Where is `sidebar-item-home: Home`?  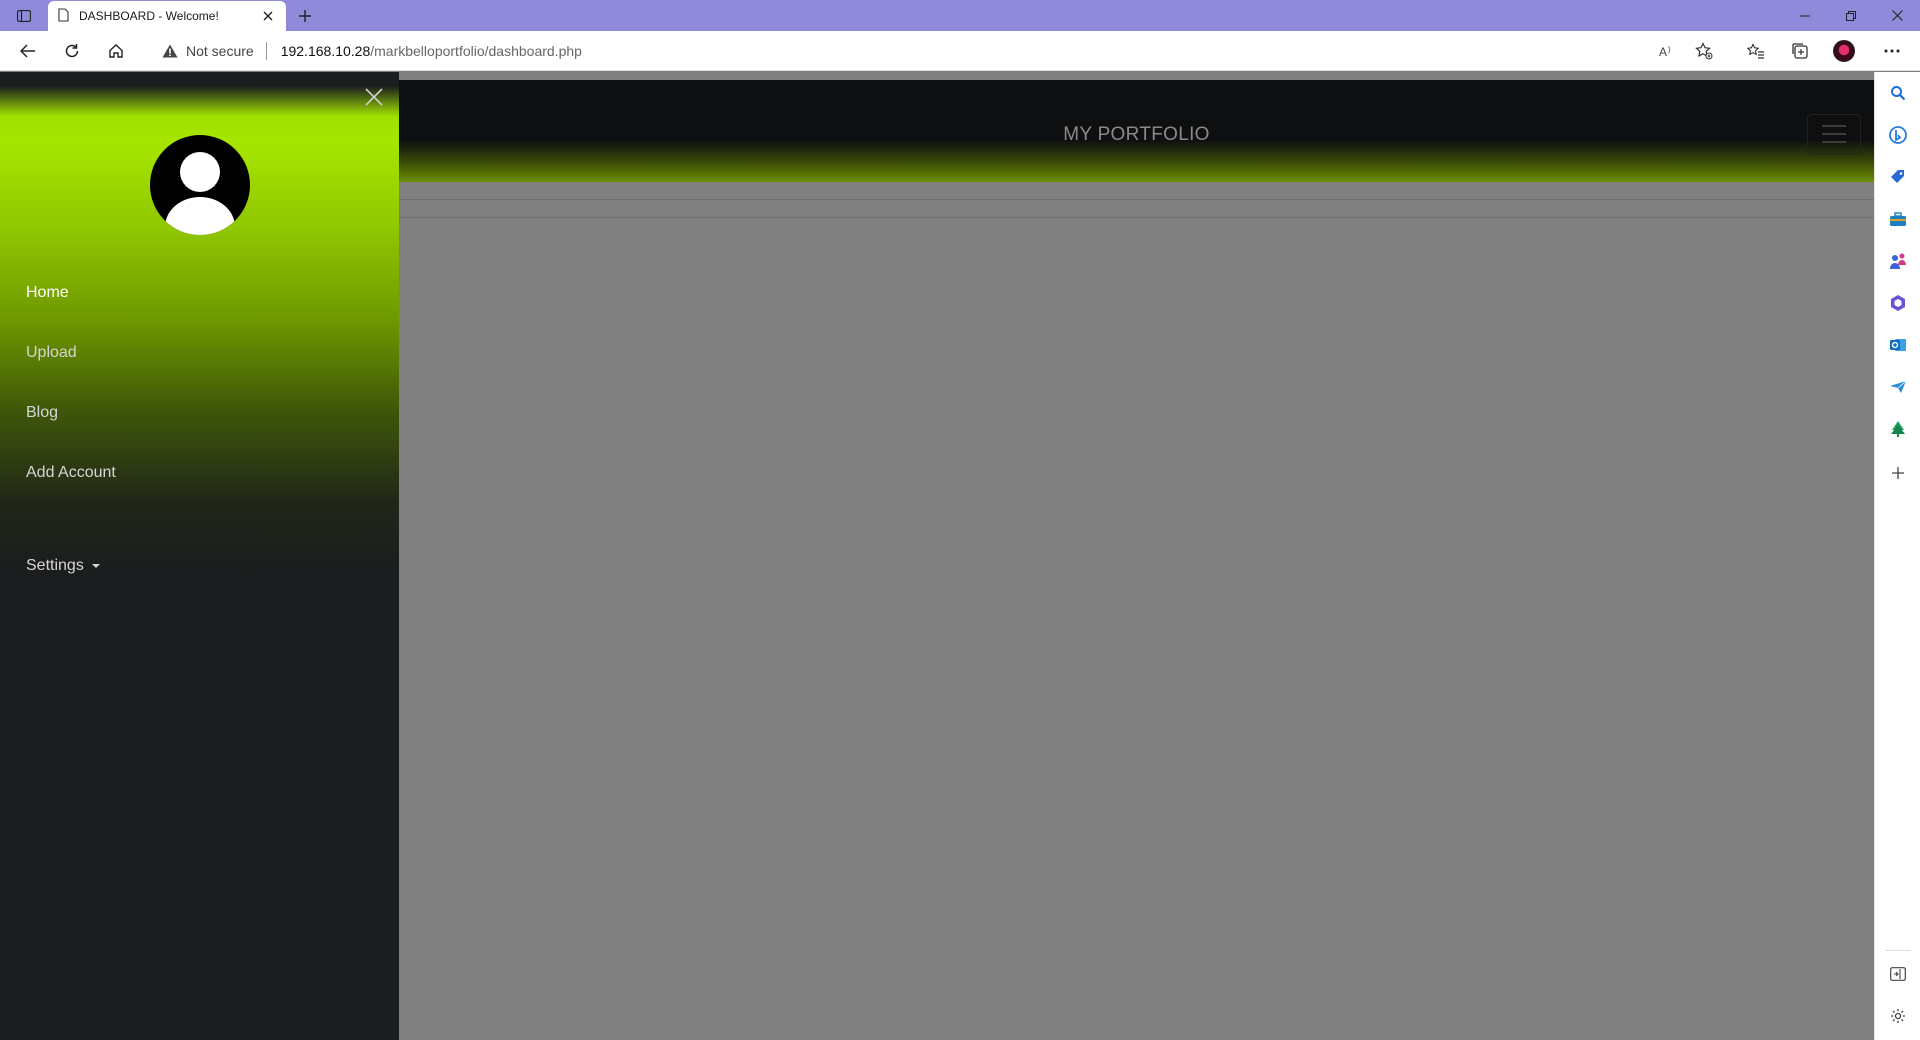
sidebar-item-home: Home is located at coordinates (47, 293).